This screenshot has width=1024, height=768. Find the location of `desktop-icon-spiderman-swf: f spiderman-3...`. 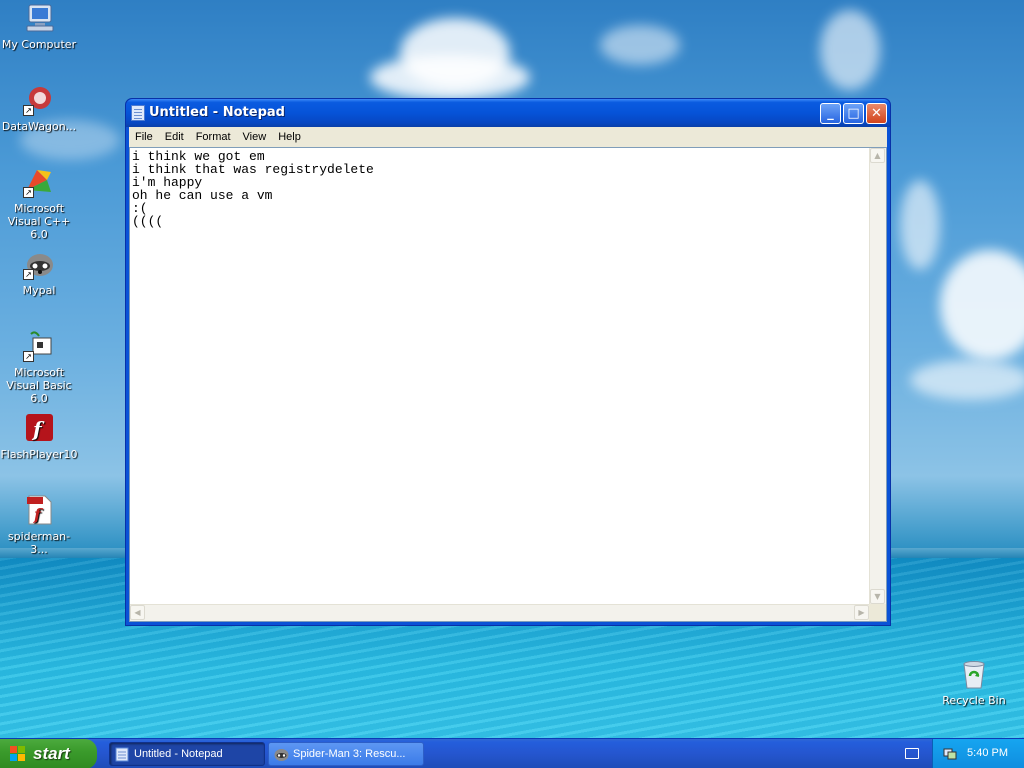

desktop-icon-spiderman-swf: f spiderman-3... is located at coordinates (39, 525).